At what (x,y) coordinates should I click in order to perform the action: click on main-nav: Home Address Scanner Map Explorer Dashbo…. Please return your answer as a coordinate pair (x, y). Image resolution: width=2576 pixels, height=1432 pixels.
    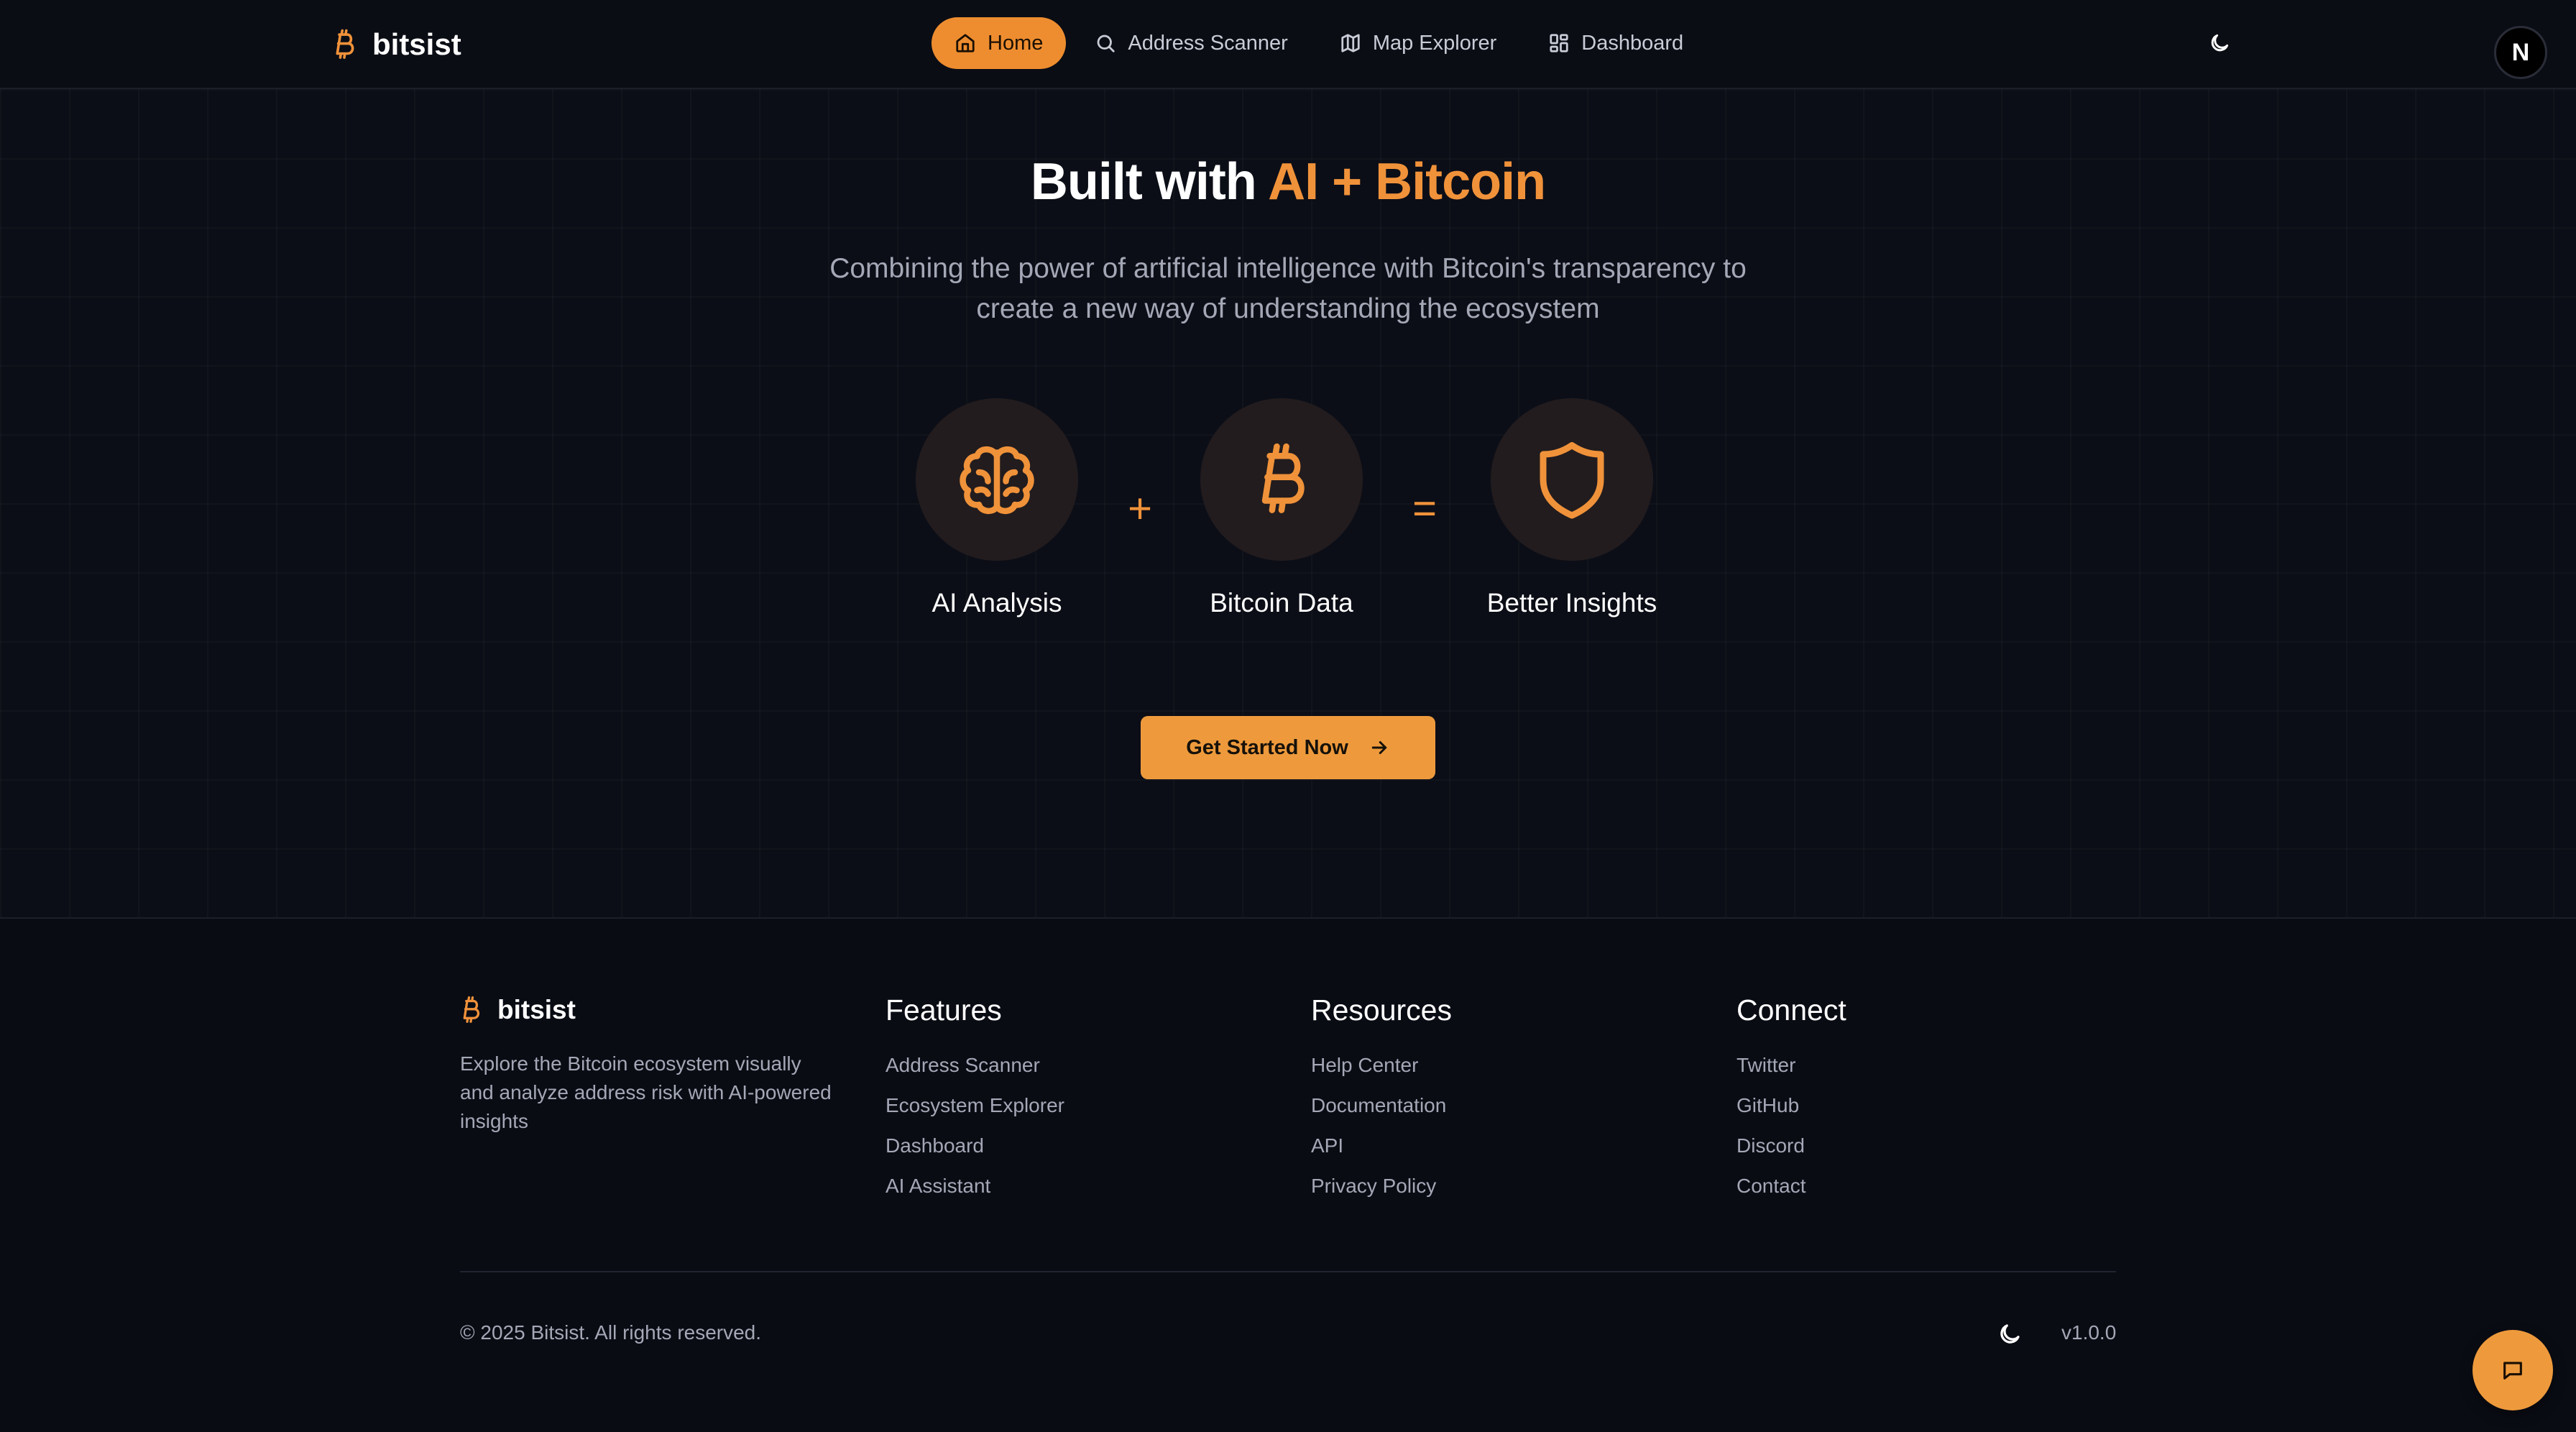
    Looking at the image, I should click on (1319, 43).